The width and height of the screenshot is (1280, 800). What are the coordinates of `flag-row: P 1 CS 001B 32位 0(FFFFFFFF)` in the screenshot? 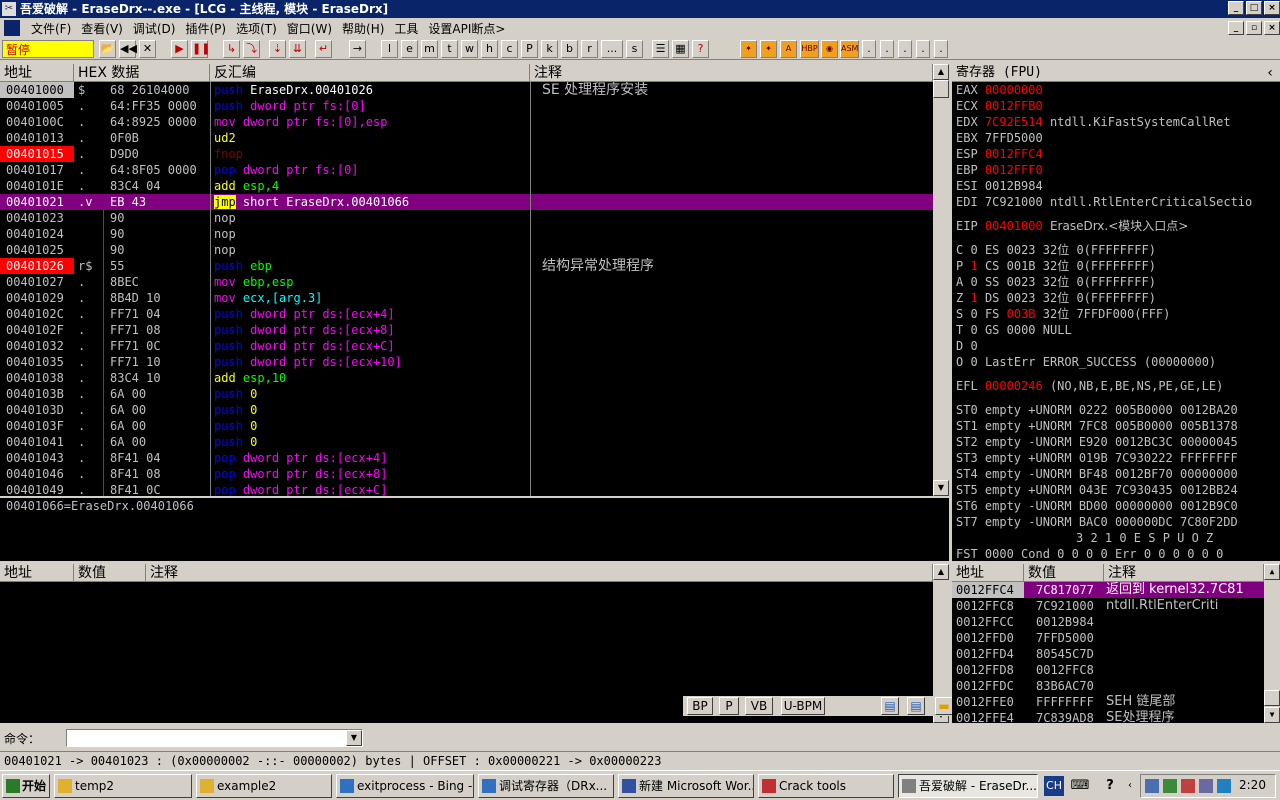 It's located at (1056, 266).